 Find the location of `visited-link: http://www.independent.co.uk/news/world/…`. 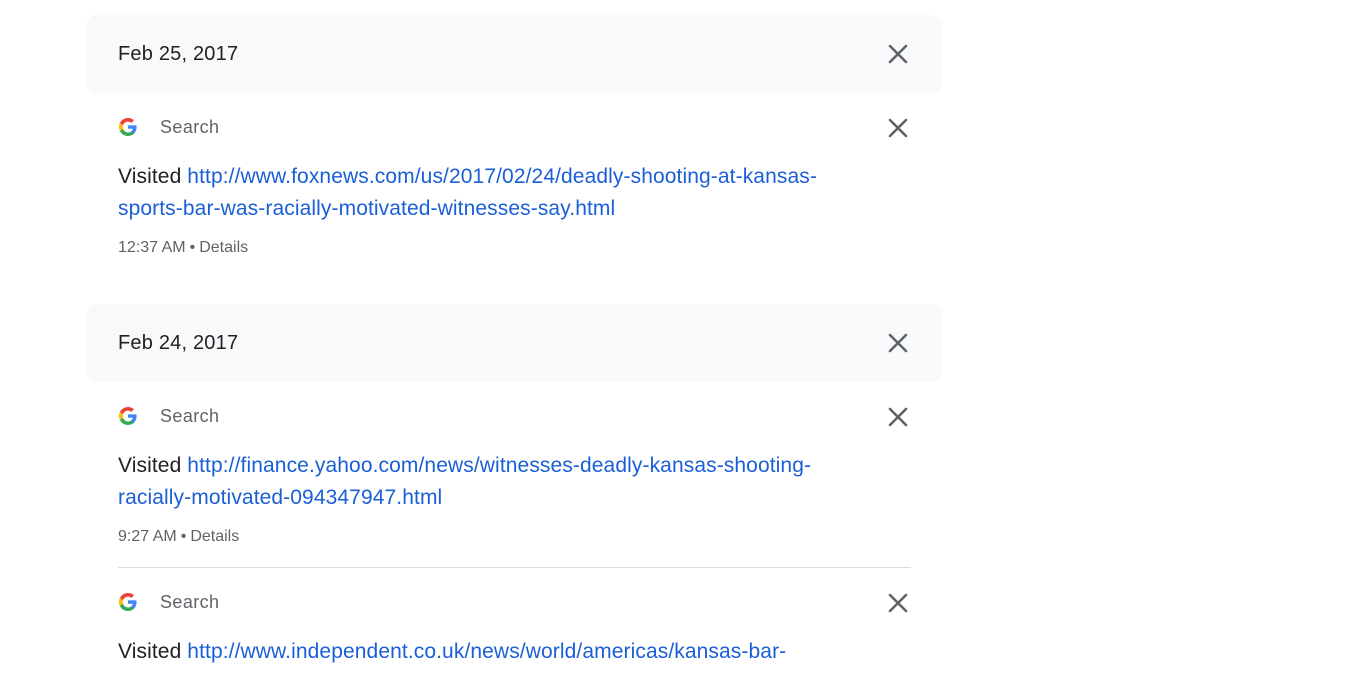

visited-link: http://www.independent.co.uk/news/world/… is located at coordinates (486, 651).